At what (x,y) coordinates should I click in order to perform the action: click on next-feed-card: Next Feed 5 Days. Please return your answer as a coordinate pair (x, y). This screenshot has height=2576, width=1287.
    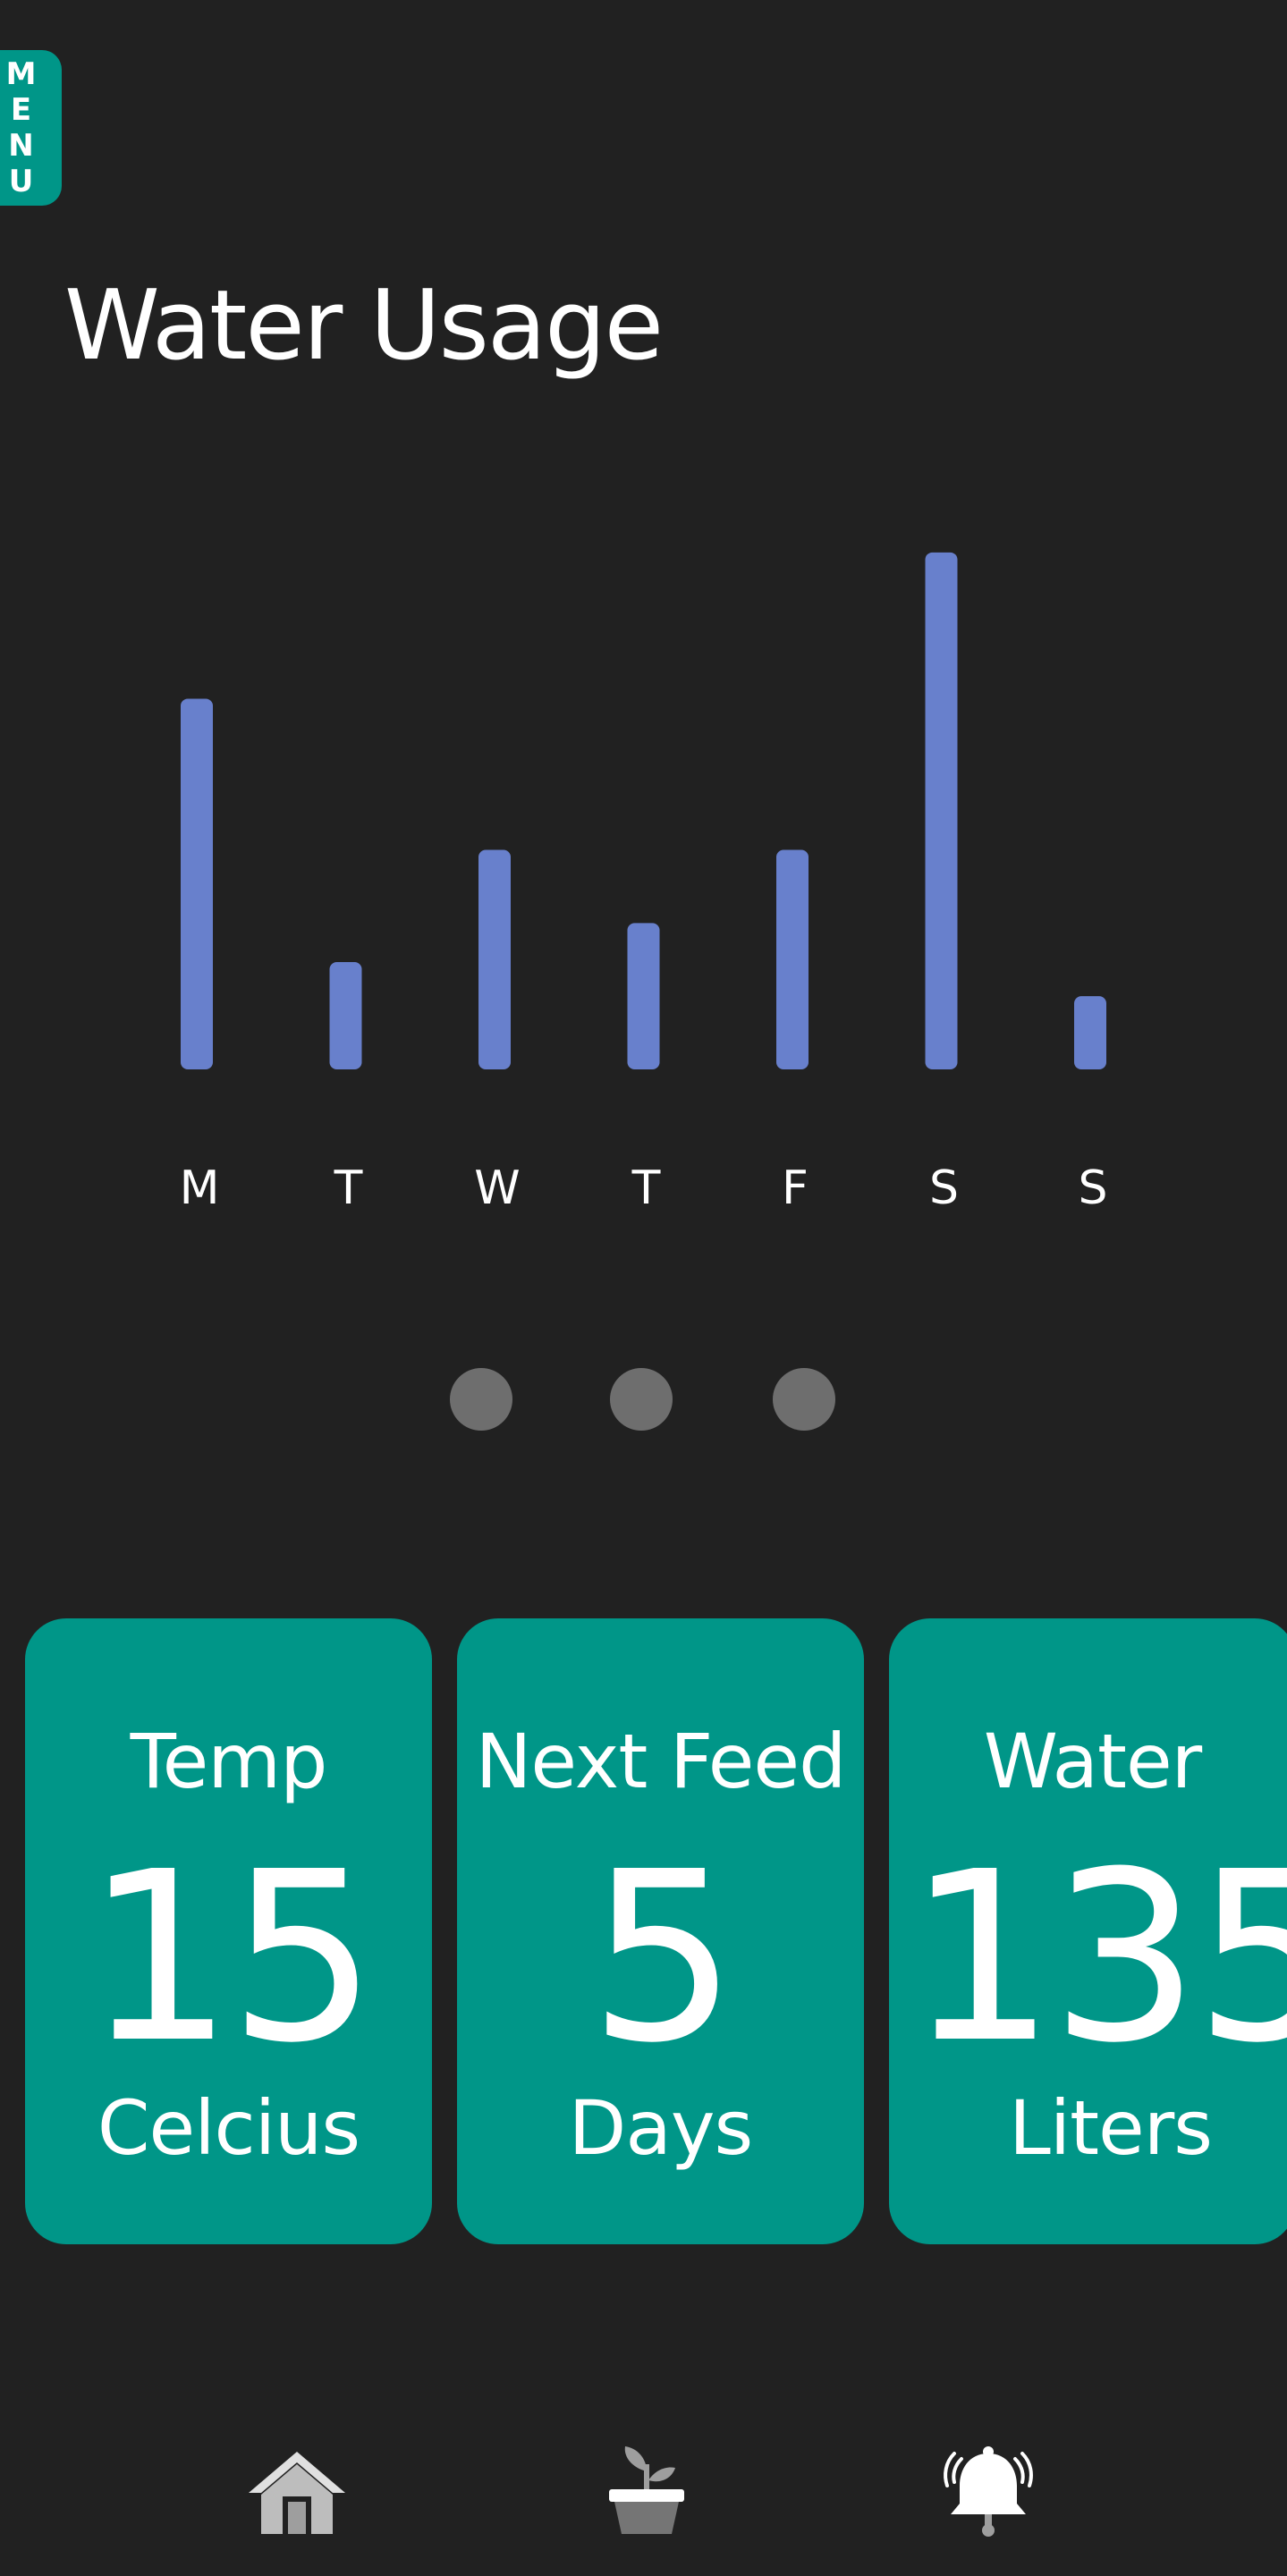
    Looking at the image, I should click on (660, 1931).